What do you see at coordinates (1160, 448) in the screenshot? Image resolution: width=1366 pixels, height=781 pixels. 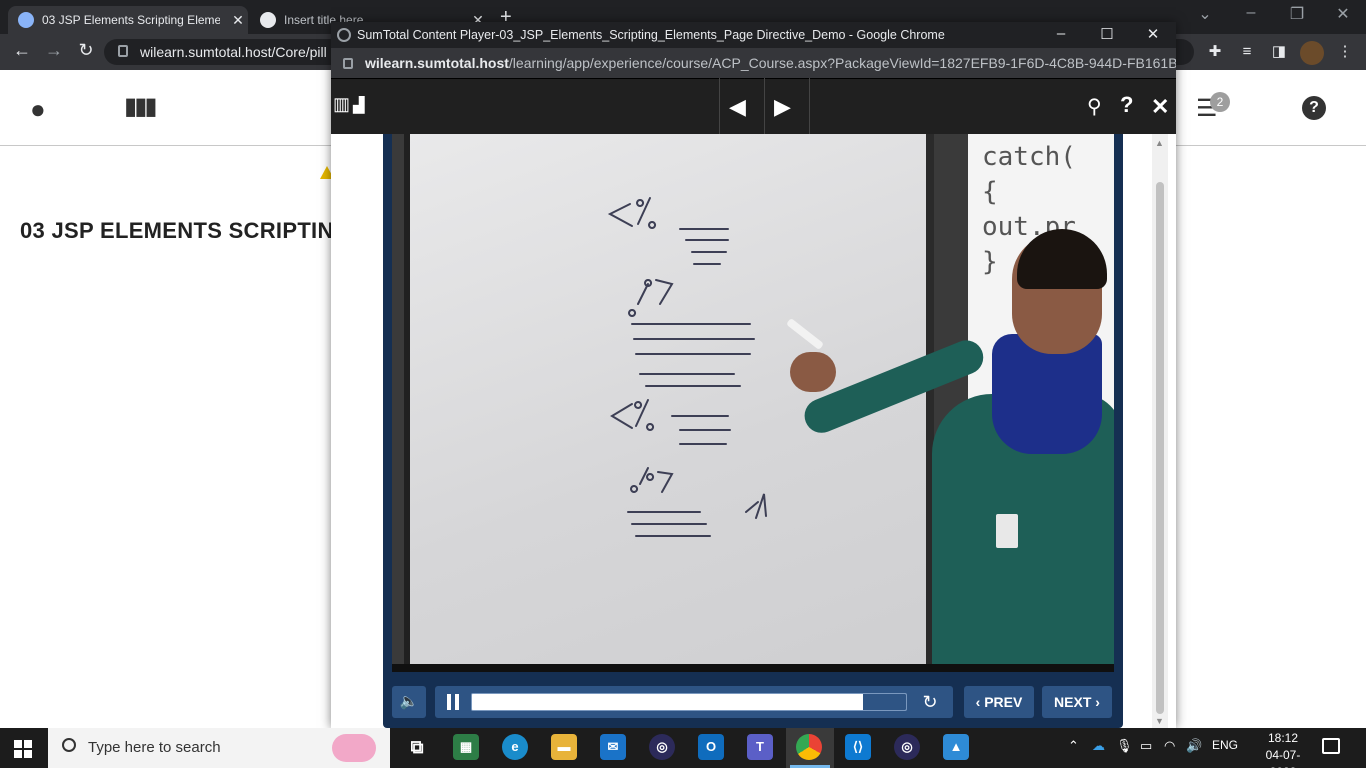 I see `scroll-thumb` at bounding box center [1160, 448].